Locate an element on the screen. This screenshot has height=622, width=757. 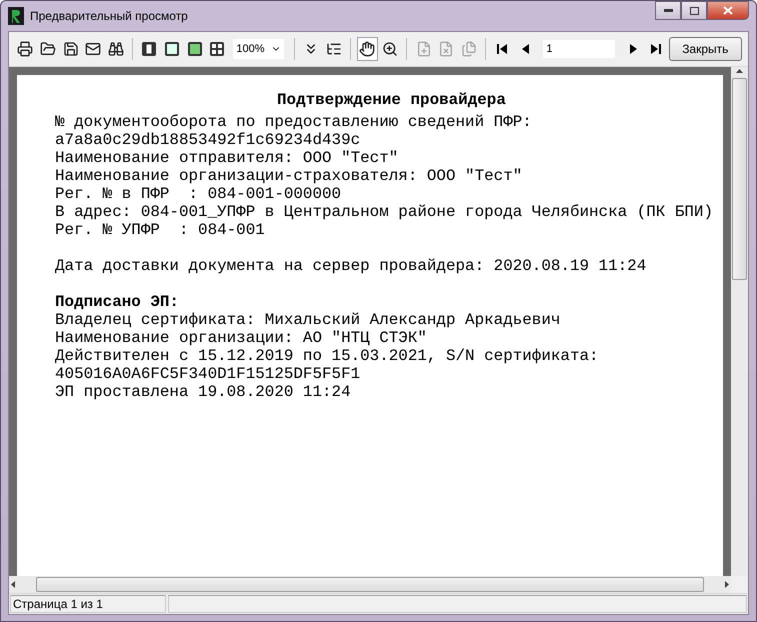
close-button: Закрыть is located at coordinates (705, 49).